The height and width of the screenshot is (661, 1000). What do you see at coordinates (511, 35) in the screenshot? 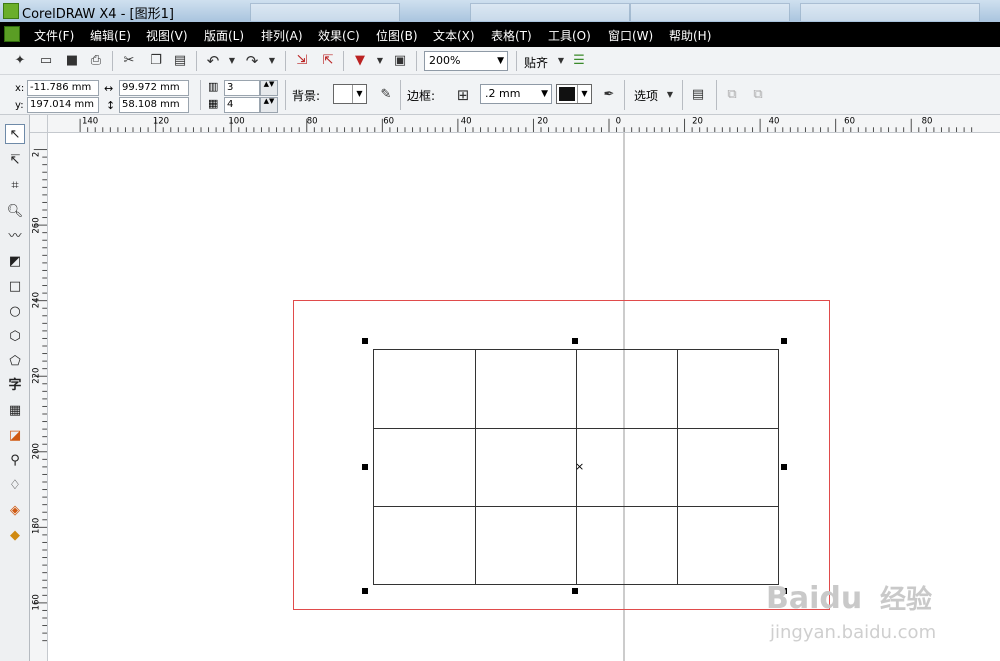
I see `menu-table: 表格(T)` at bounding box center [511, 35].